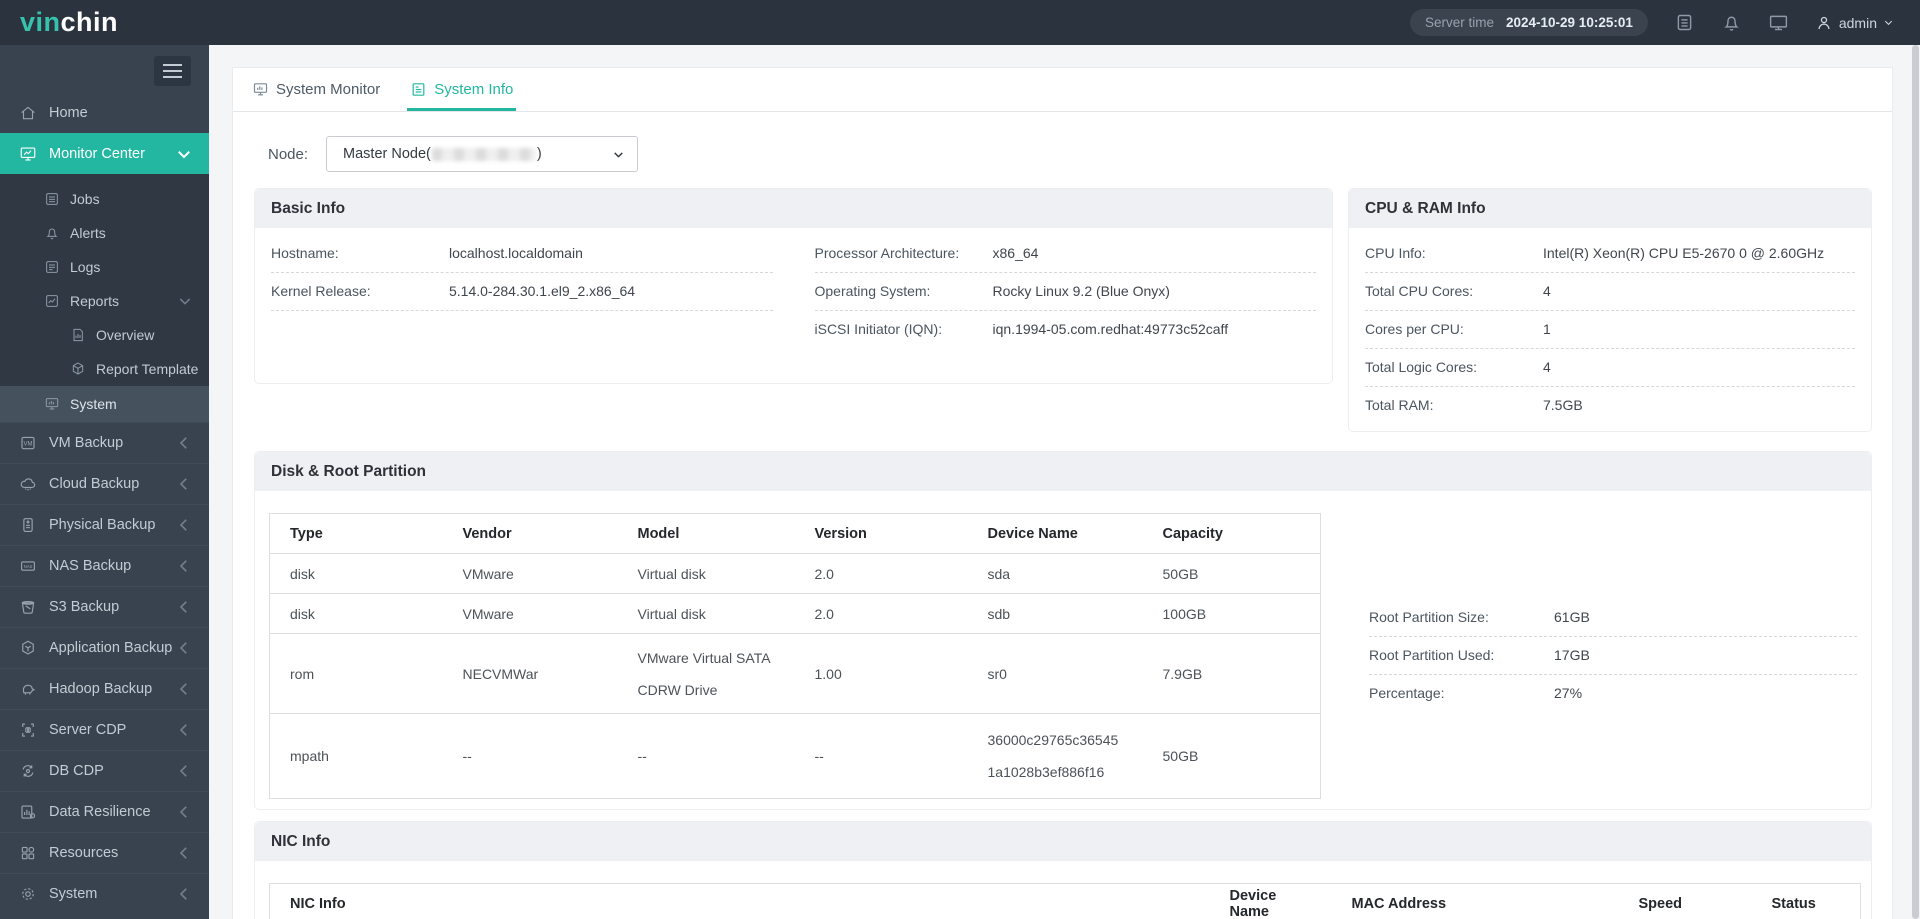 This screenshot has width=1920, height=919. Describe the element at coordinates (28, 647) in the screenshot. I see `application-backup-icon` at that location.